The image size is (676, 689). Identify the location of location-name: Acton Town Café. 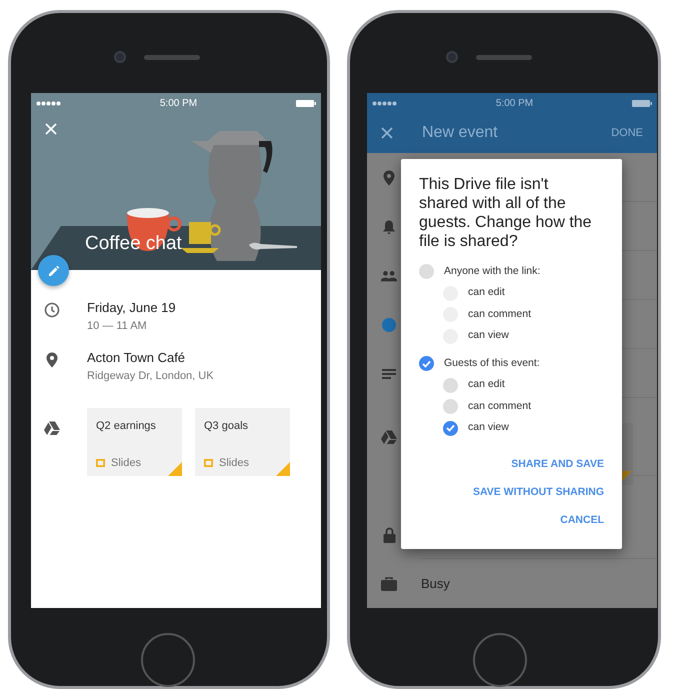
(136, 358).